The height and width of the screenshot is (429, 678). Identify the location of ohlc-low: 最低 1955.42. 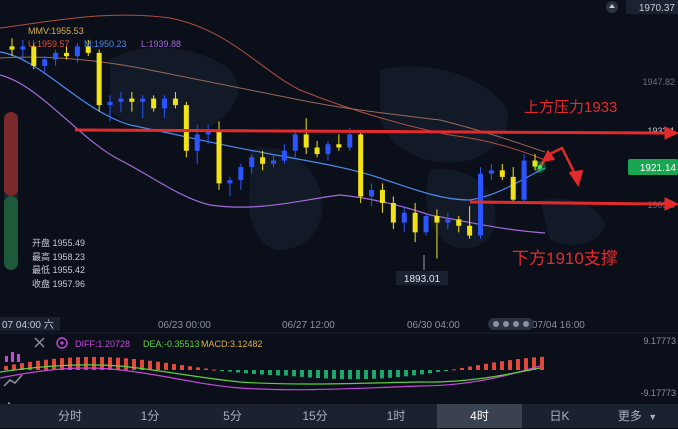
(58, 269).